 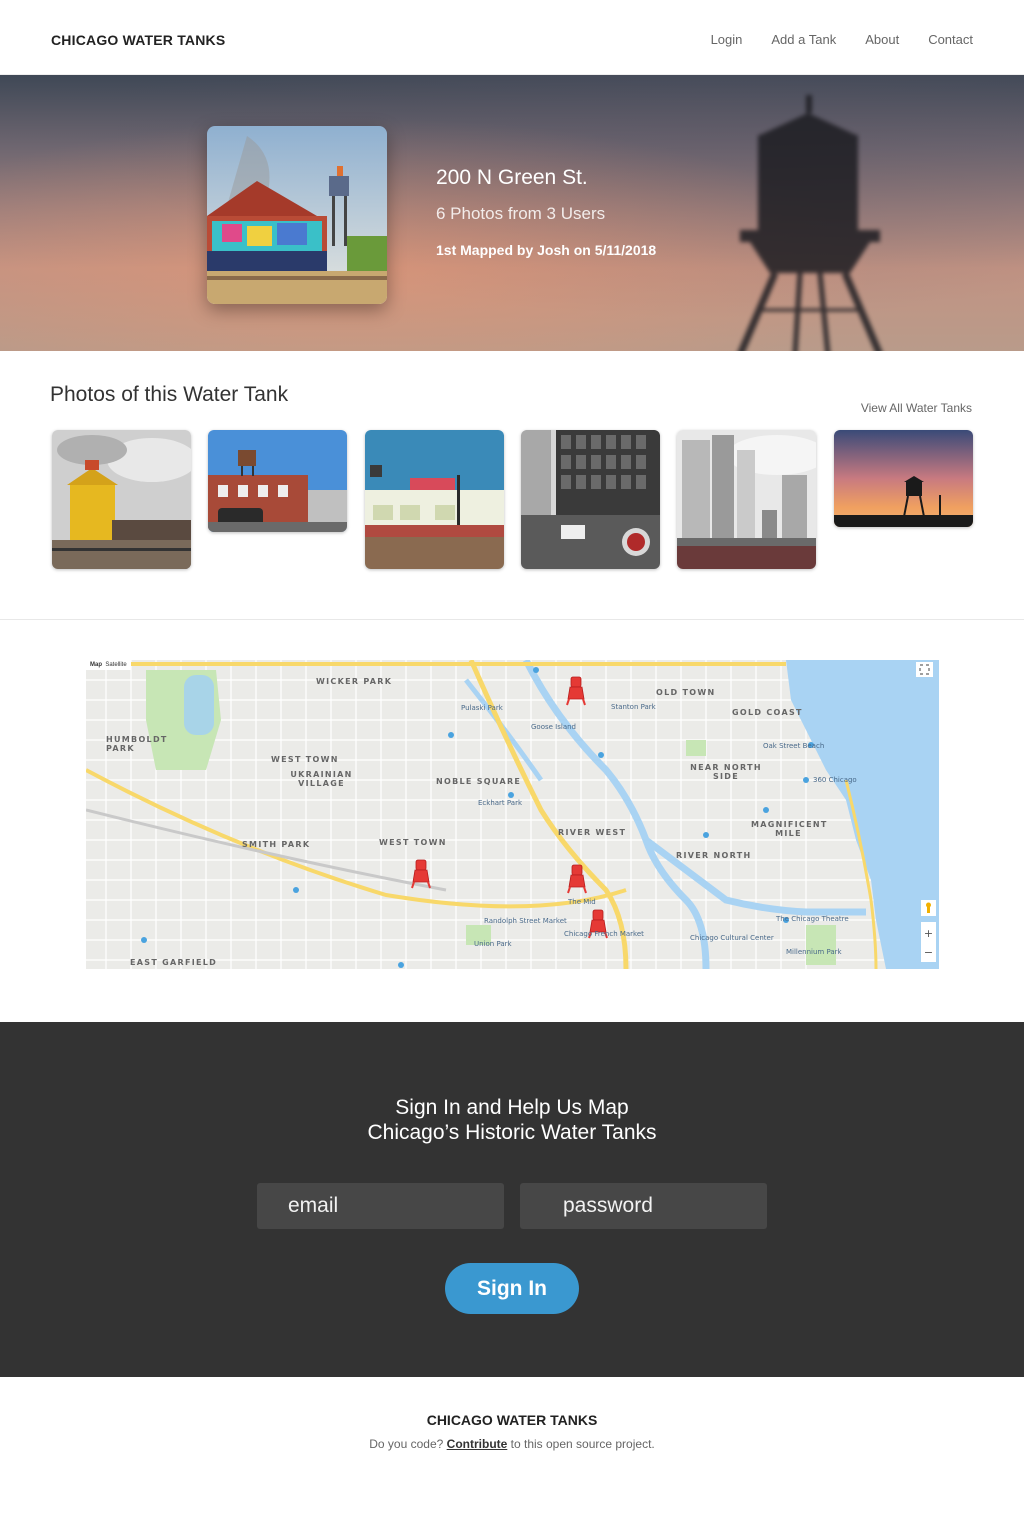 What do you see at coordinates (525, 921) in the screenshot?
I see `map-place: Randolph Street Market` at bounding box center [525, 921].